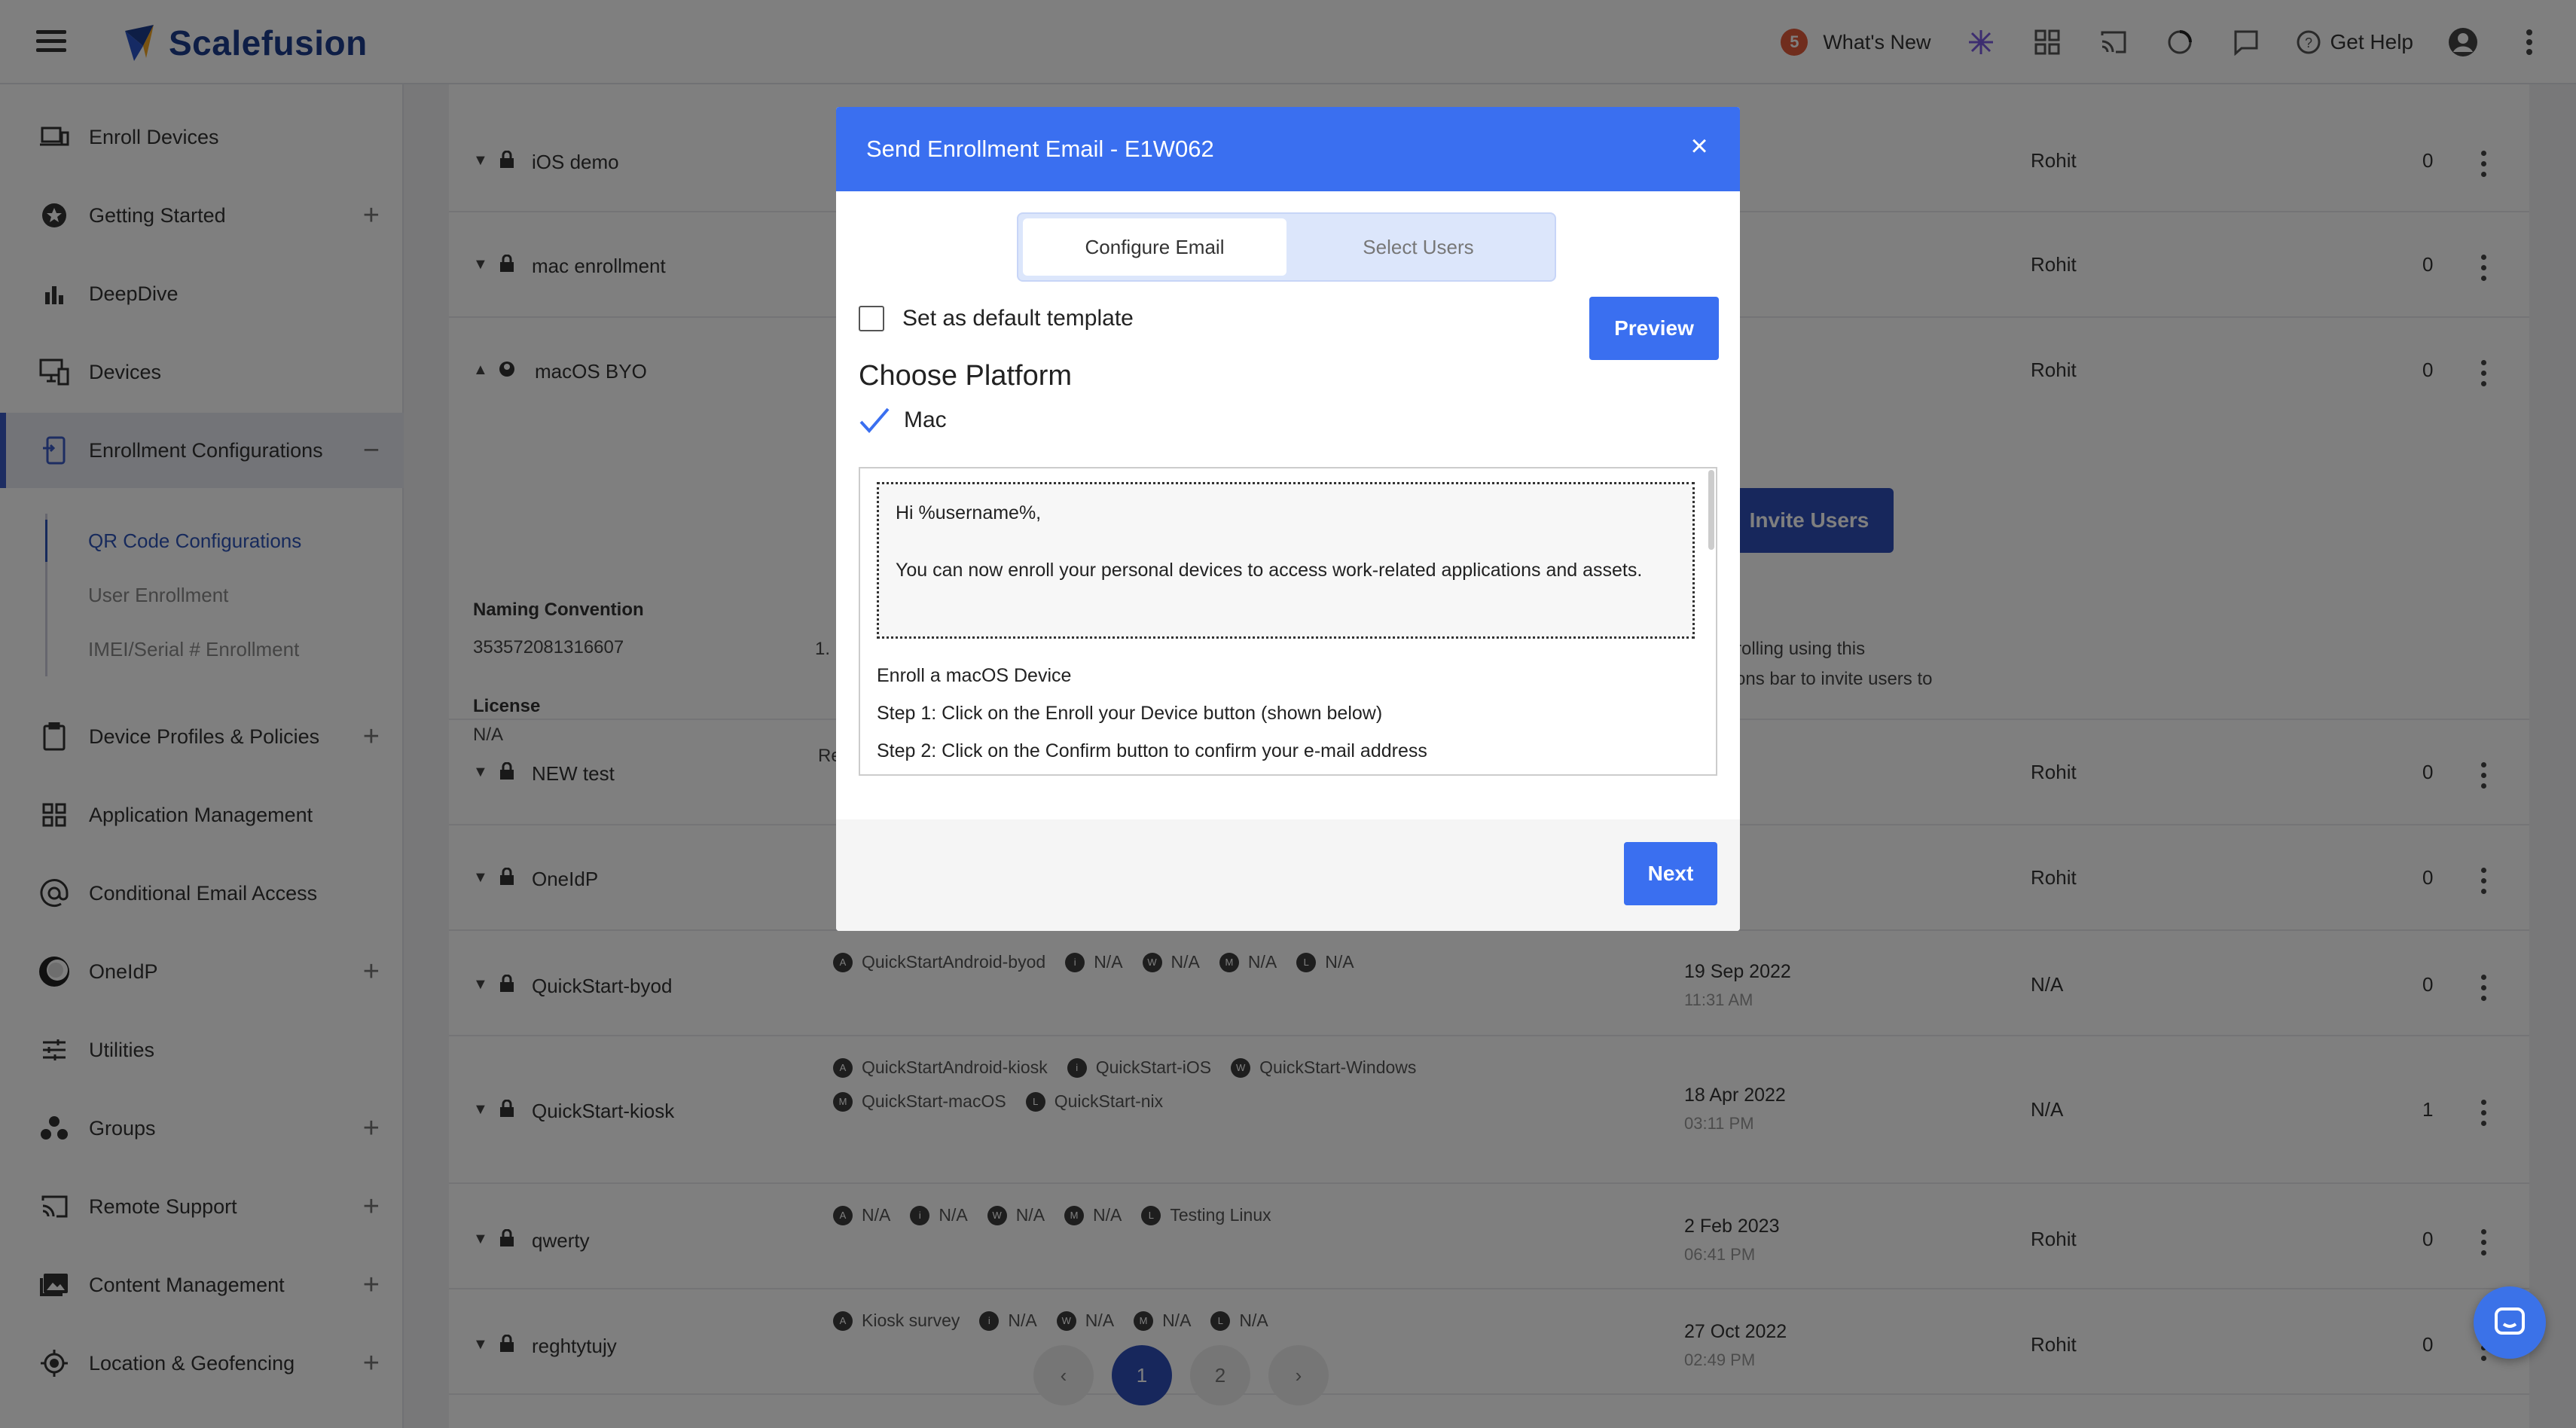  What do you see at coordinates (1711, 510) in the screenshot?
I see `editor-scrollbar` at bounding box center [1711, 510].